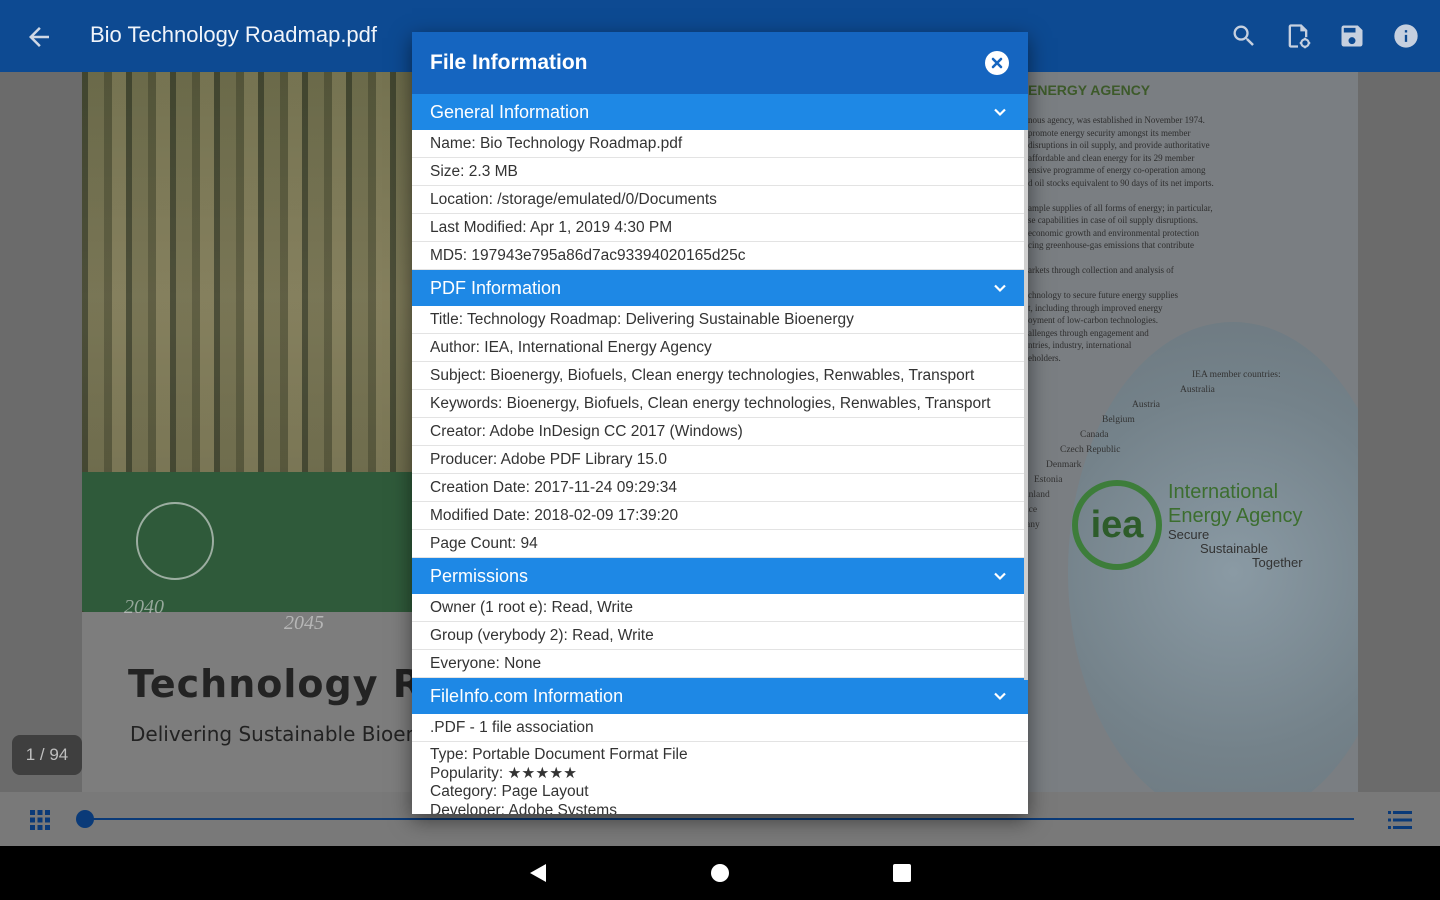 The height and width of the screenshot is (900, 1440). What do you see at coordinates (234, 34) in the screenshot?
I see `document-title: Bio Technology Roadmap.pdf` at bounding box center [234, 34].